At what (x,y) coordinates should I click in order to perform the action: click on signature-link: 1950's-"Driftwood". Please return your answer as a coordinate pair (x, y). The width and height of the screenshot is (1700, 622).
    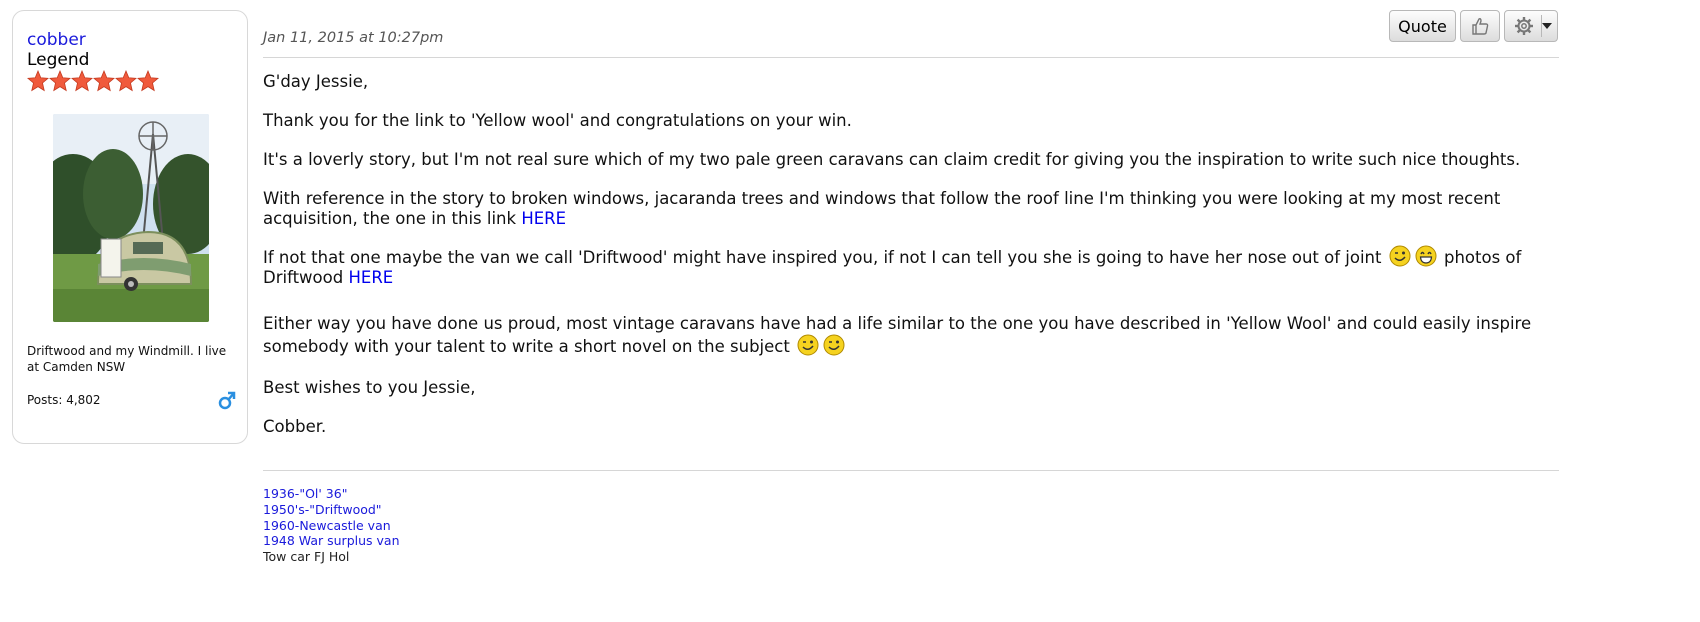
    Looking at the image, I should click on (322, 509).